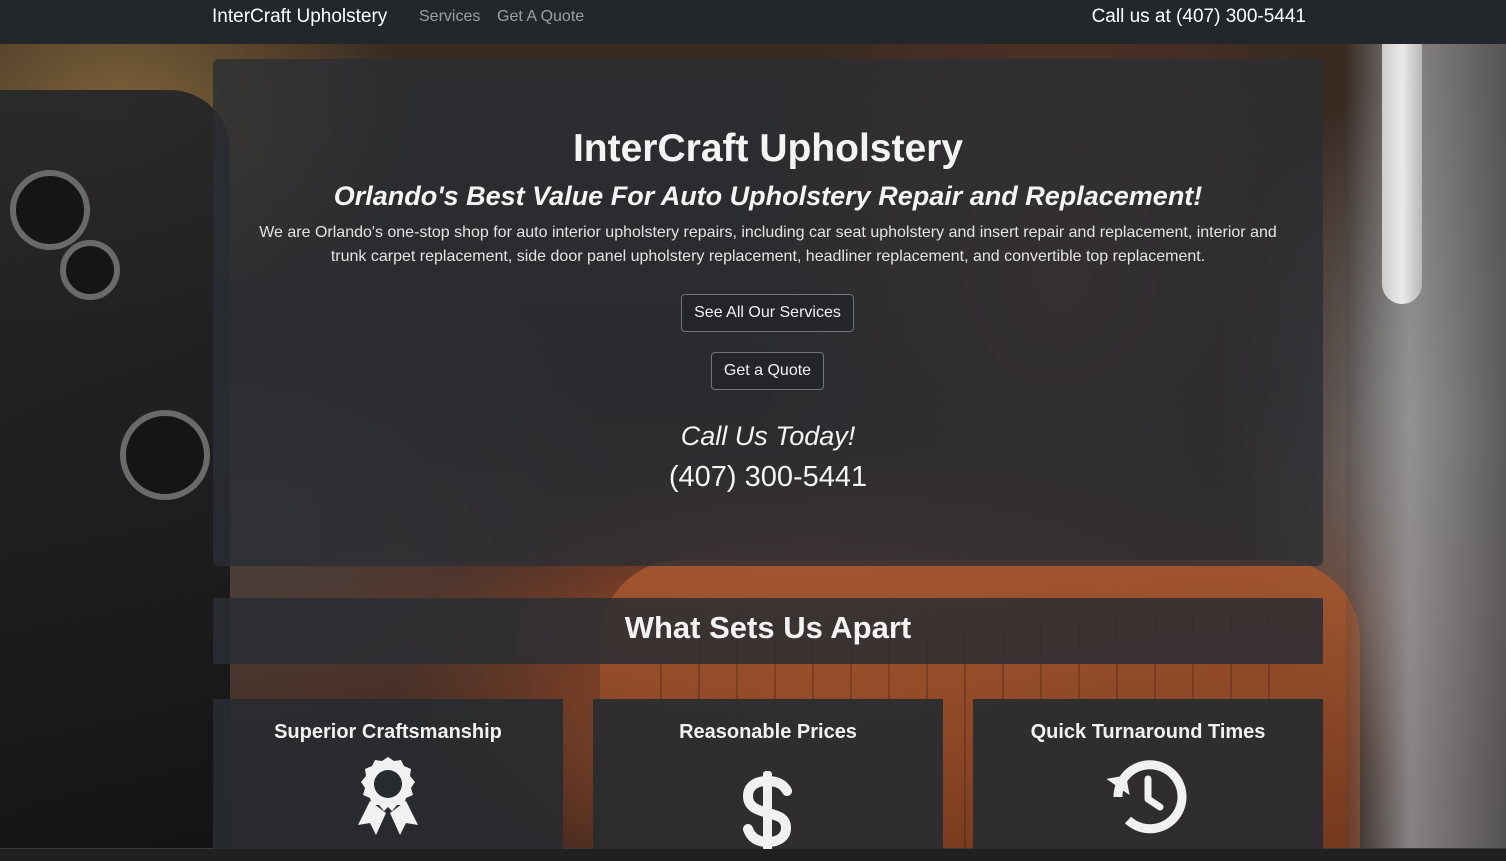 Image resolution: width=1506 pixels, height=861 pixels. I want to click on award-icon, so click(388, 799).